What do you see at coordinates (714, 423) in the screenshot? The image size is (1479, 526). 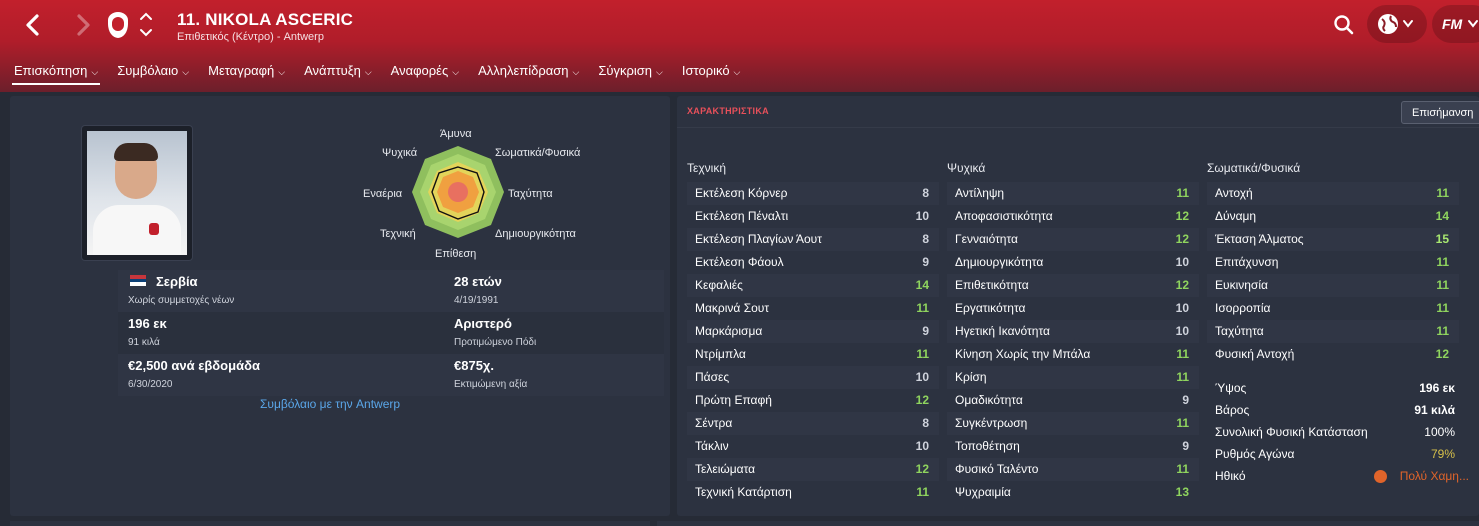 I see `attribute-name: Σέντρα` at bounding box center [714, 423].